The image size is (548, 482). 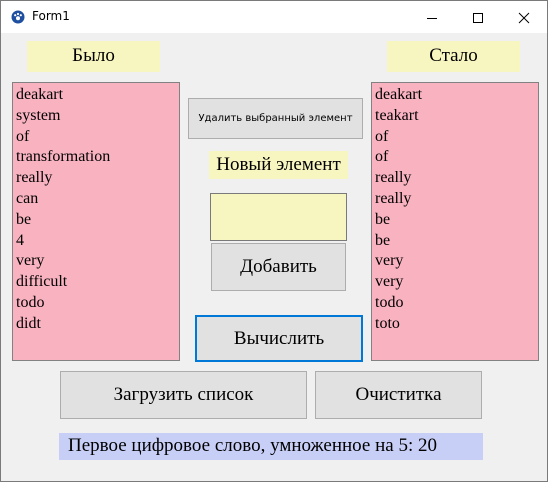 What do you see at coordinates (97, 282) in the screenshot?
I see `list-item: difficult` at bounding box center [97, 282].